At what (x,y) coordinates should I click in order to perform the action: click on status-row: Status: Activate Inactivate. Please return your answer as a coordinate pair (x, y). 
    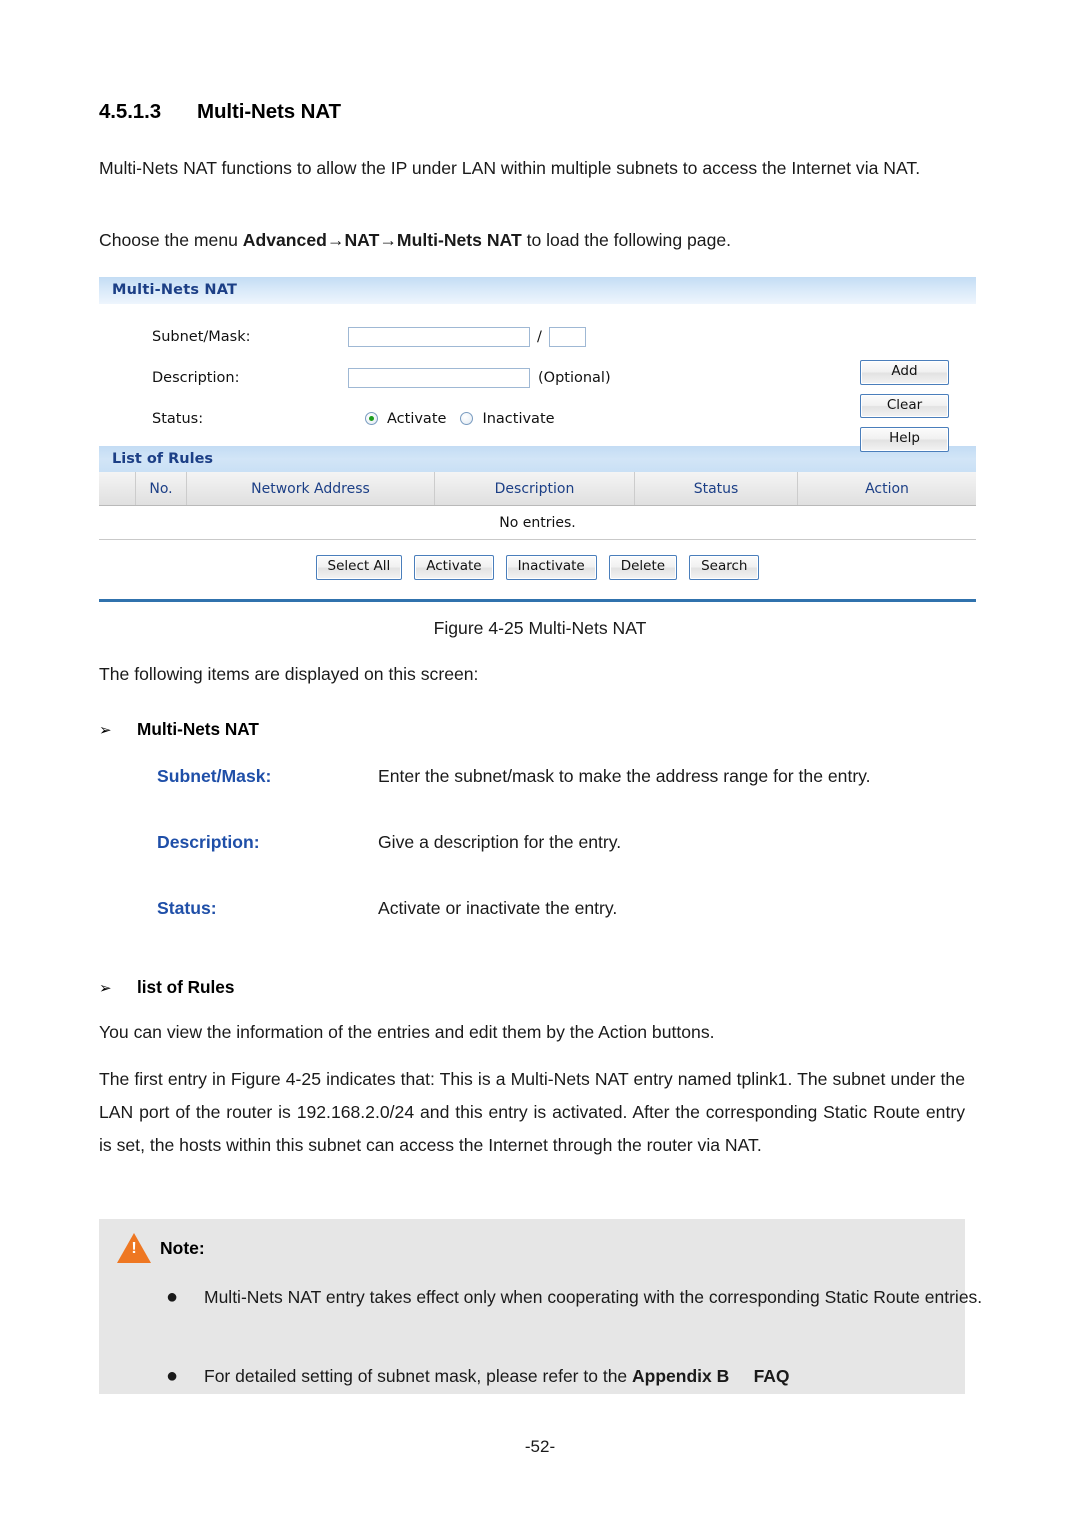
    Looking at the image, I should click on (537, 418).